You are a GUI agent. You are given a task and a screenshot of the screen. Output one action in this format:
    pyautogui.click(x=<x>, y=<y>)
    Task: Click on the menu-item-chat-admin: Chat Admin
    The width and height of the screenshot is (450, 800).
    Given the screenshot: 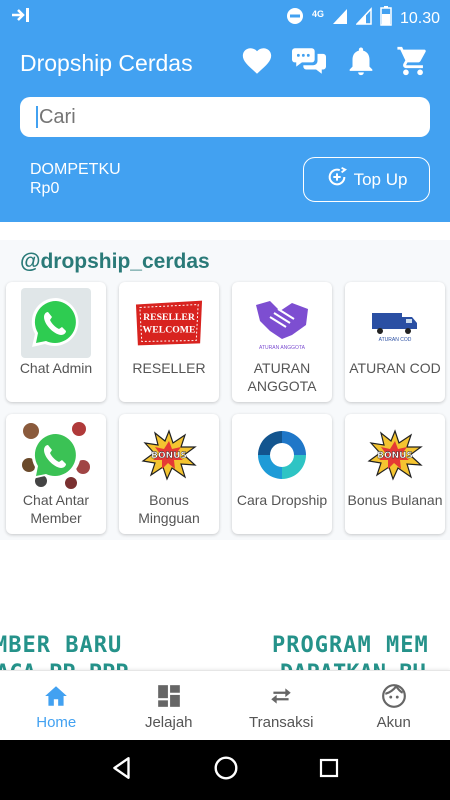 What is the action you would take?
    pyautogui.click(x=56, y=342)
    